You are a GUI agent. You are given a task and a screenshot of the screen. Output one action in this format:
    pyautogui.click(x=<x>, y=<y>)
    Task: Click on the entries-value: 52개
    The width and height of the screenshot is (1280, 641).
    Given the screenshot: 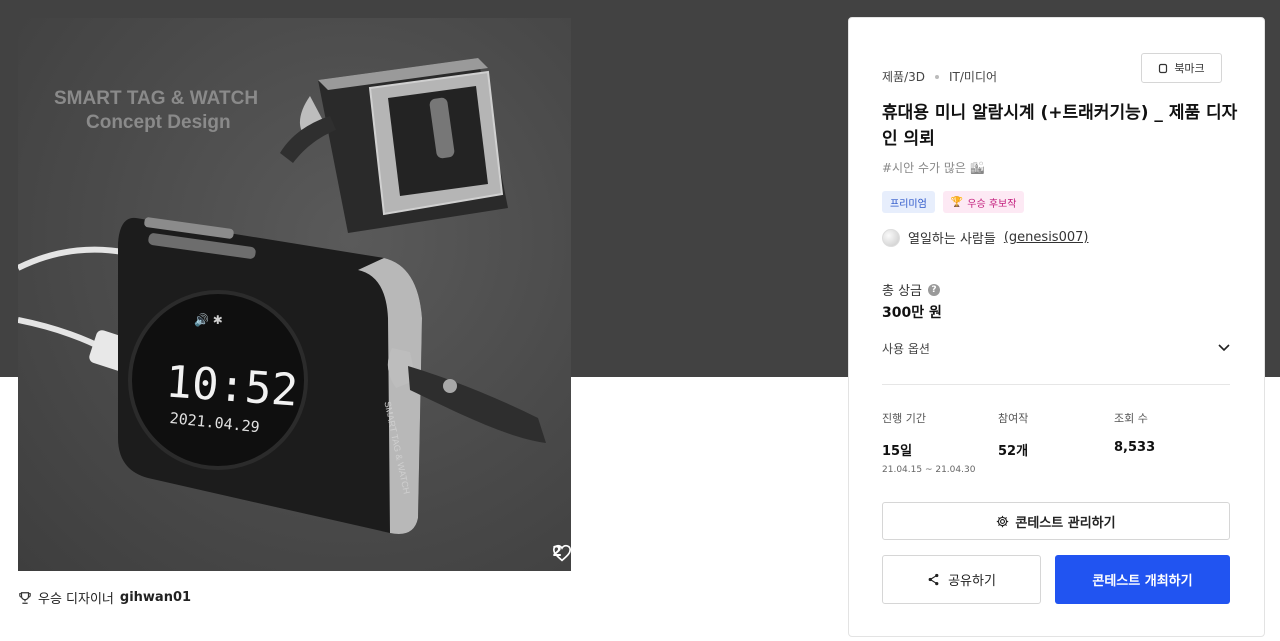 What is the action you would take?
    pyautogui.click(x=1013, y=451)
    